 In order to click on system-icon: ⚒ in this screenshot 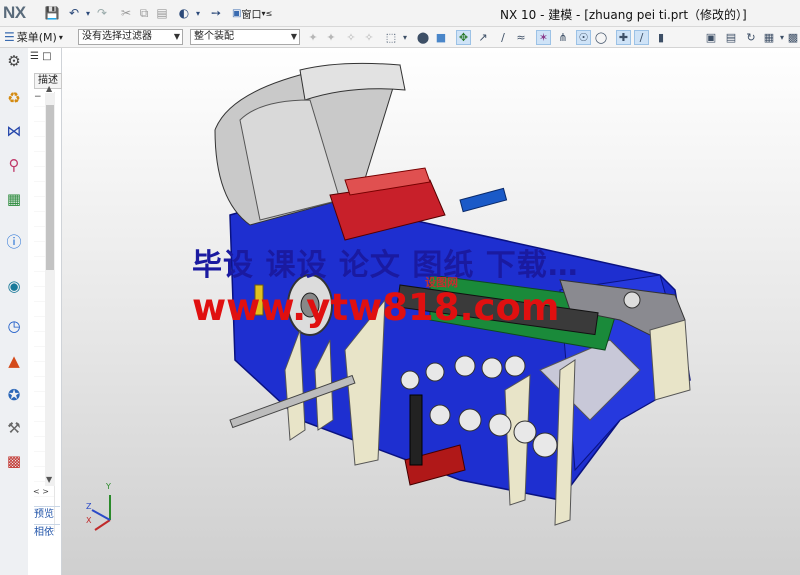, I will do `click(14, 428)`.